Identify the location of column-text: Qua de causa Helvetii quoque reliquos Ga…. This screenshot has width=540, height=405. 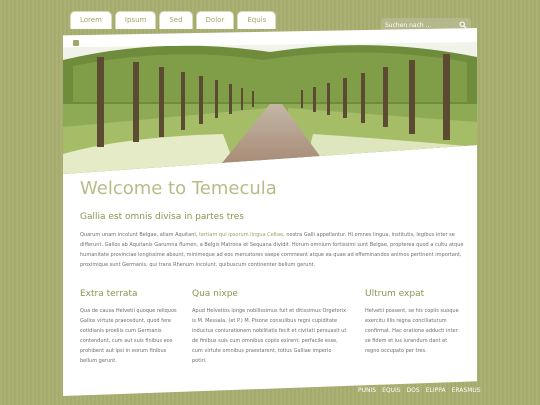
(128, 336).